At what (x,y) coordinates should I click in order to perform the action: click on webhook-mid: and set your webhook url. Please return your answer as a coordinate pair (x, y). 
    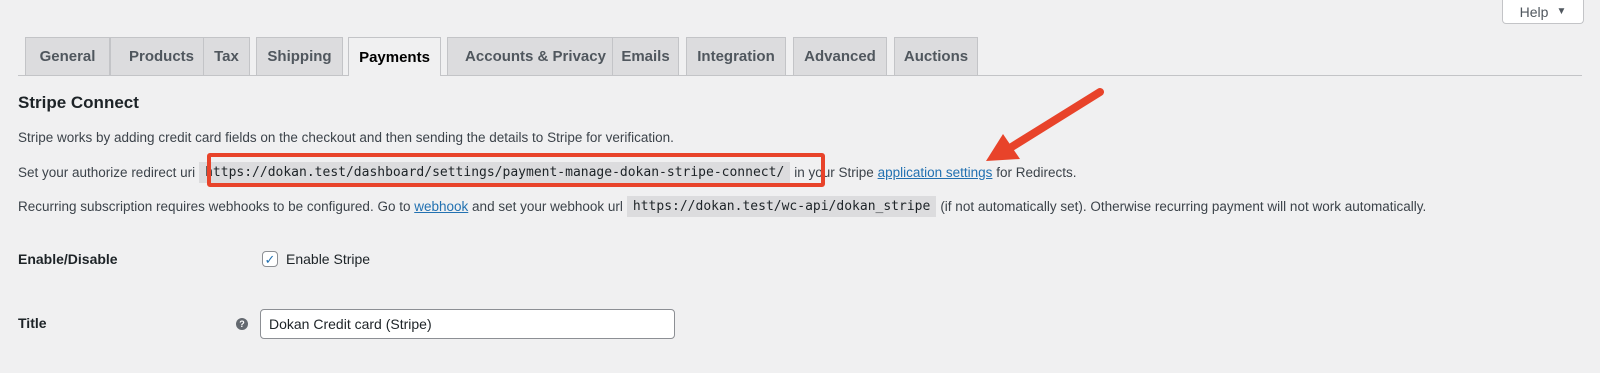
    Looking at the image, I should click on (547, 206).